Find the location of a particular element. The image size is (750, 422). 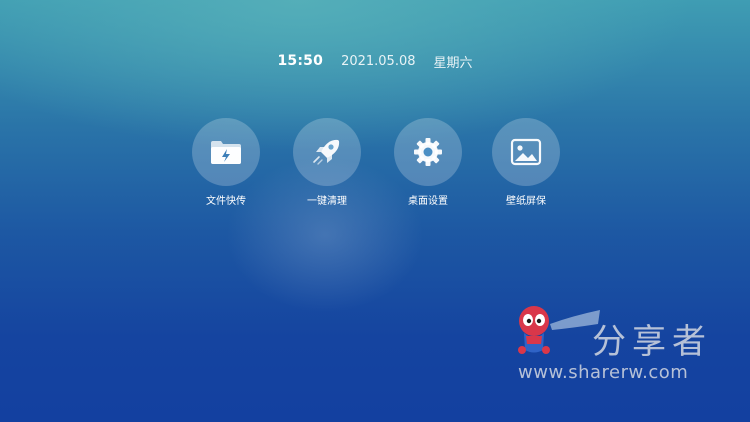

gear-icon is located at coordinates (428, 152).